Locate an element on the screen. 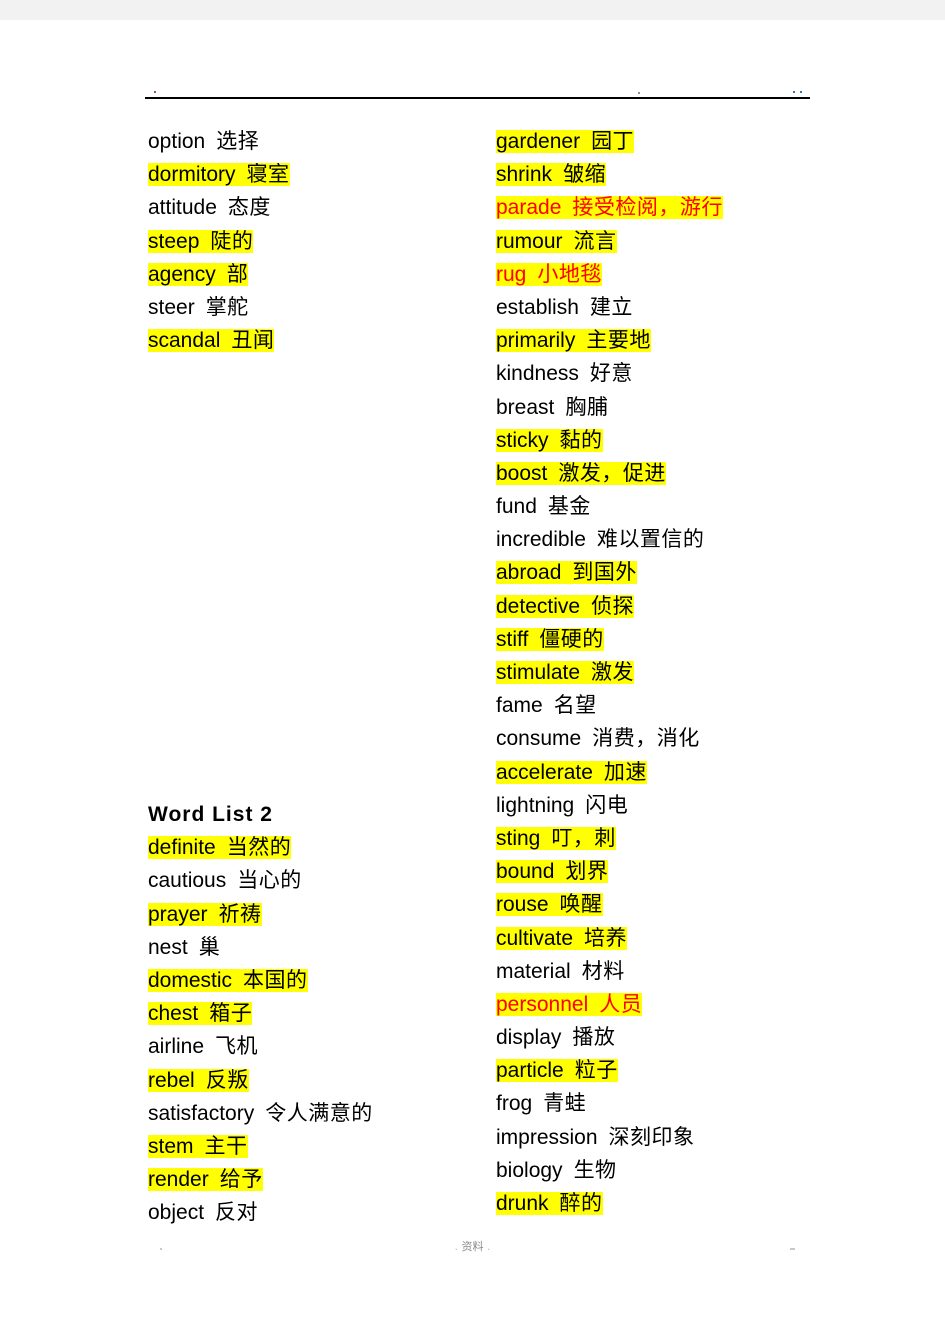 The image size is (945, 1338). entry-word: sting is located at coordinates (518, 838).